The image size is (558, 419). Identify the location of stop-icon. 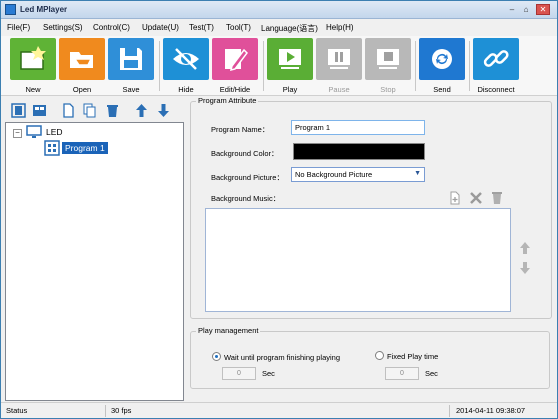
(388, 59).